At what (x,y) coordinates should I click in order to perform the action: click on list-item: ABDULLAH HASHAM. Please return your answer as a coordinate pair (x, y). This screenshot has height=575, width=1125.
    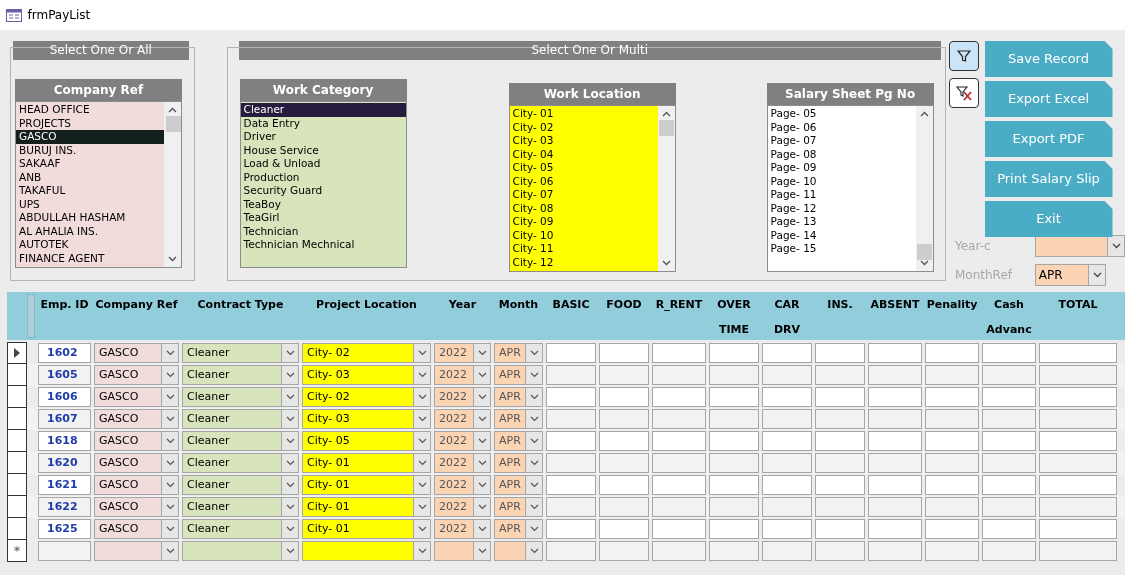
    Looking at the image, I should click on (90, 218).